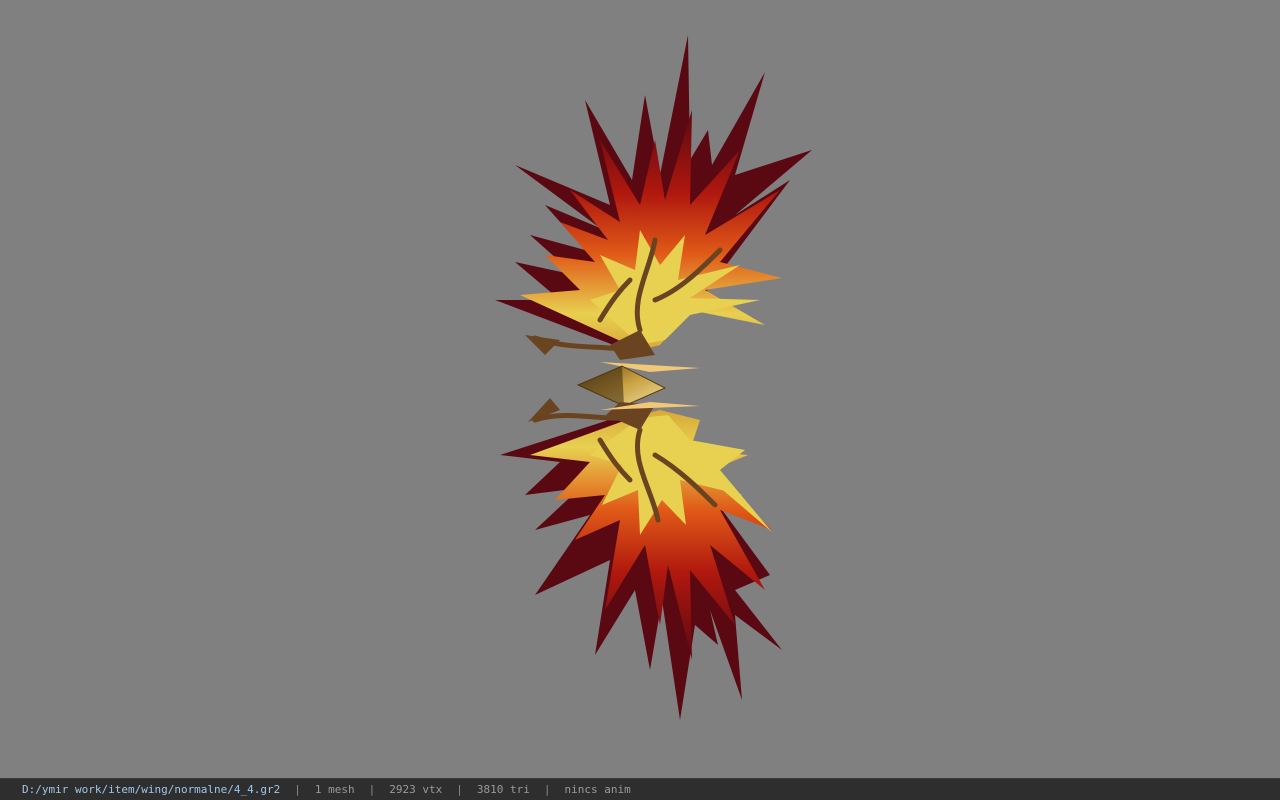 The width and height of the screenshot is (1280, 800). Describe the element at coordinates (597, 789) in the screenshot. I see `status-animation: nincs anim` at that location.